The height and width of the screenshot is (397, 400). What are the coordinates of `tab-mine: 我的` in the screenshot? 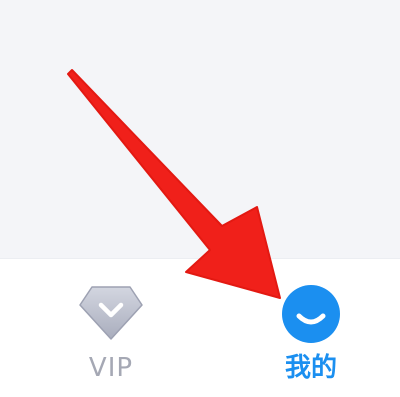 It's located at (311, 328).